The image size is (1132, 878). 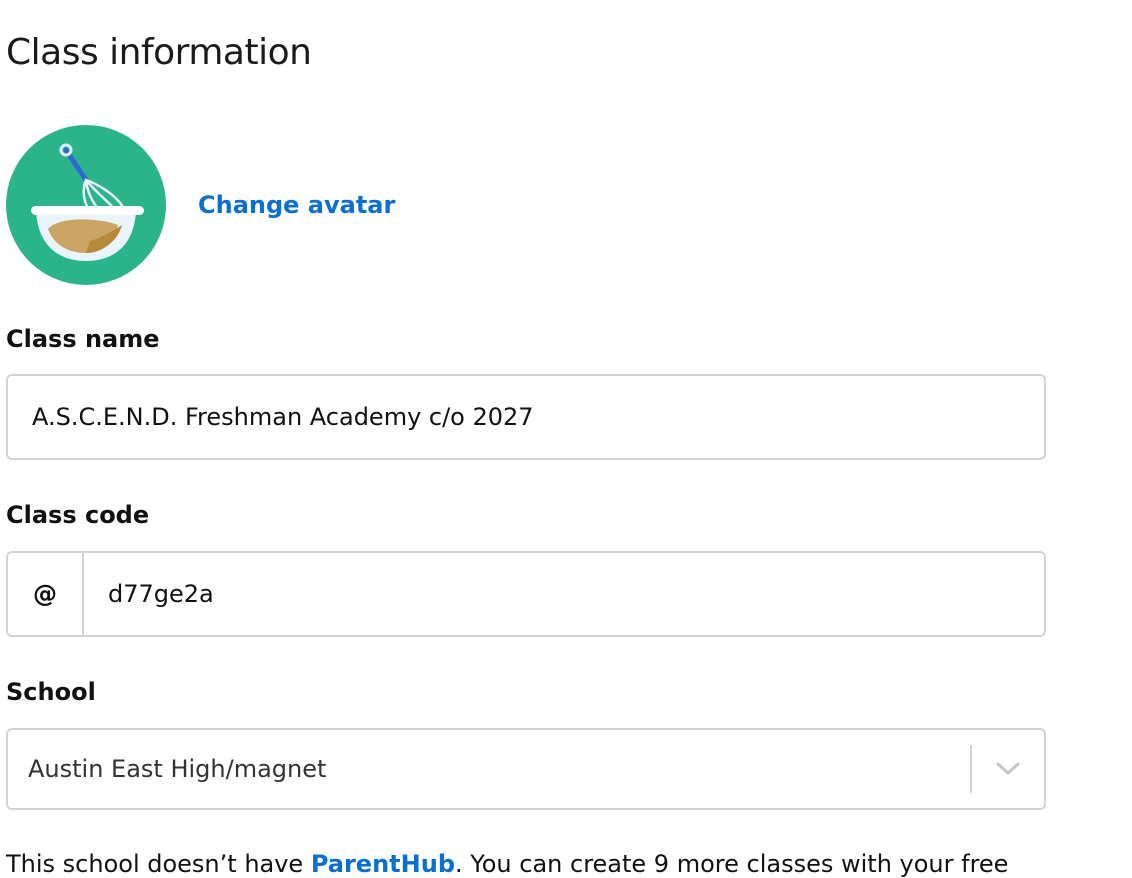 I want to click on class-name-field, so click(x=526, y=417).